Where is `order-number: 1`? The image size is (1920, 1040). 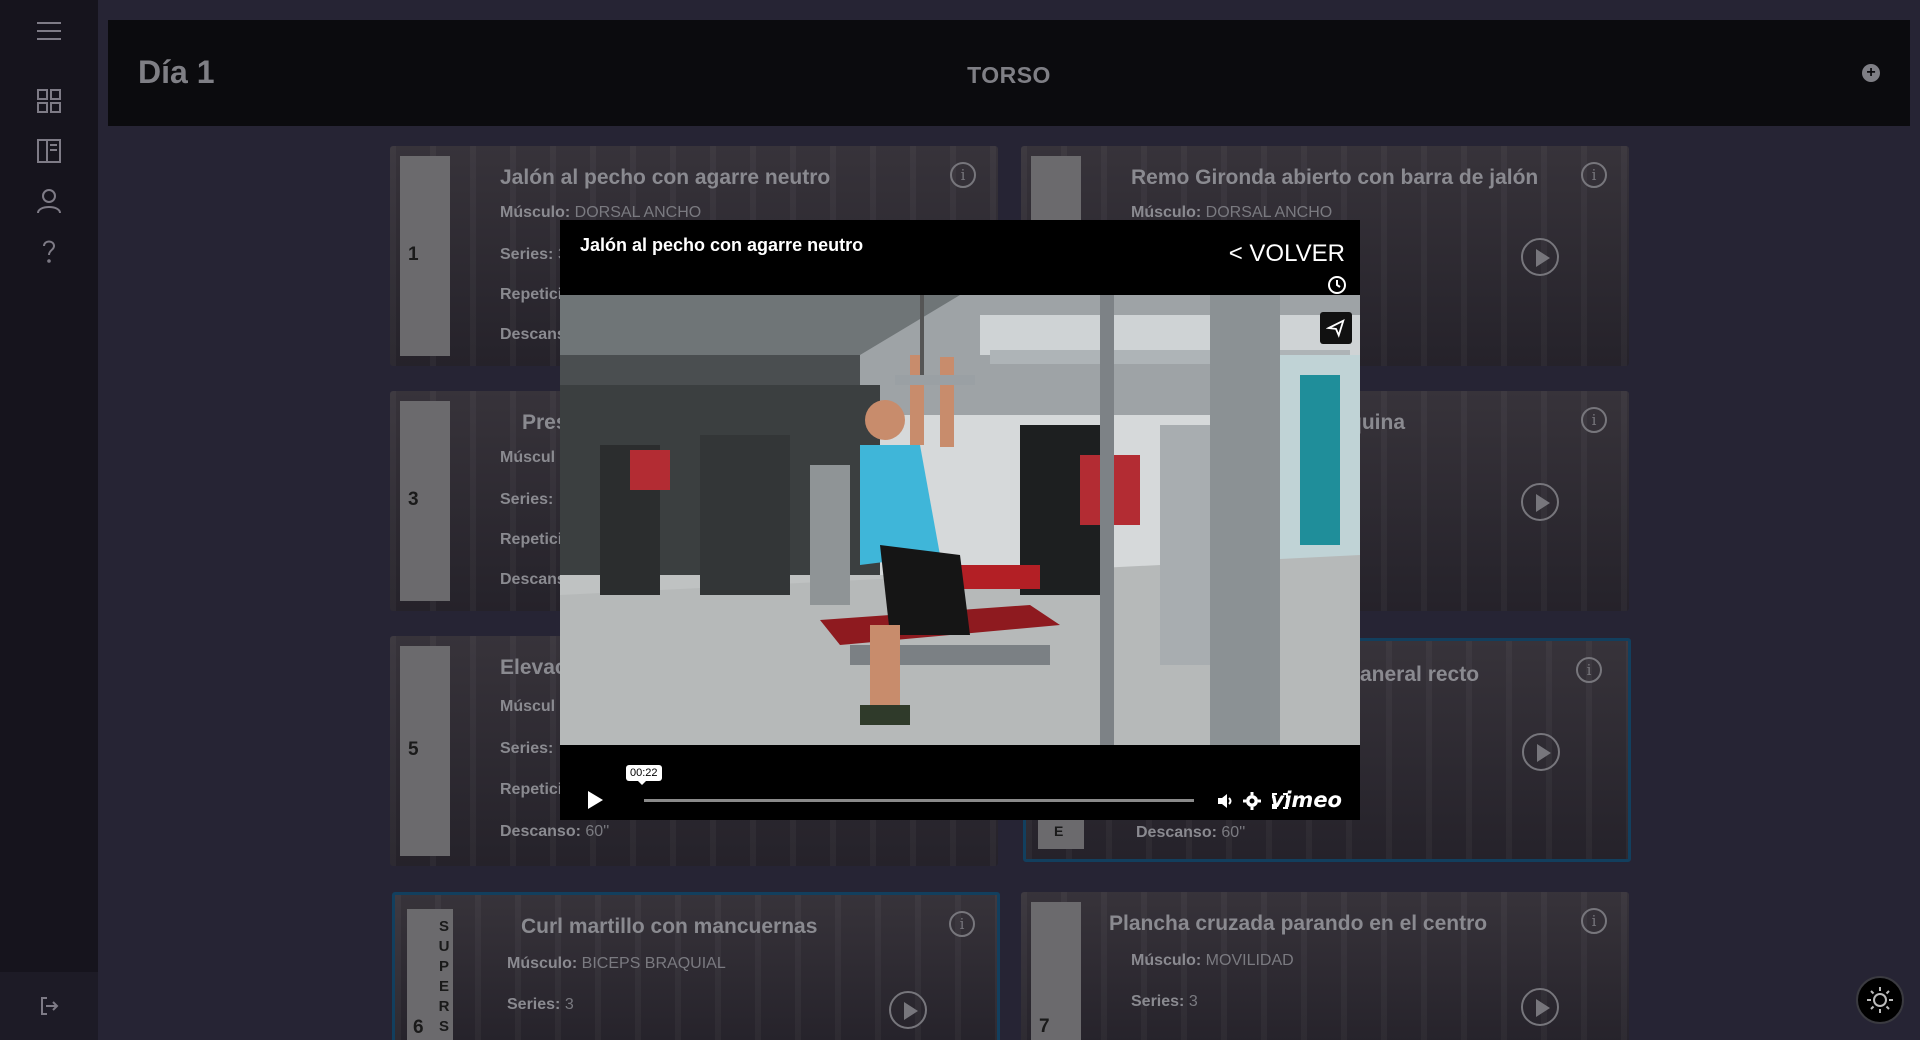 order-number: 1 is located at coordinates (413, 254).